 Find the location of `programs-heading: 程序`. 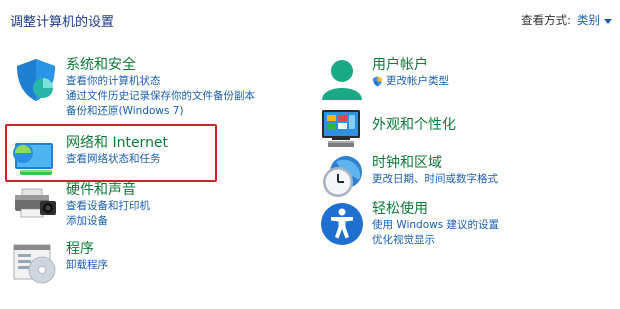

programs-heading: 程序 is located at coordinates (87, 249).